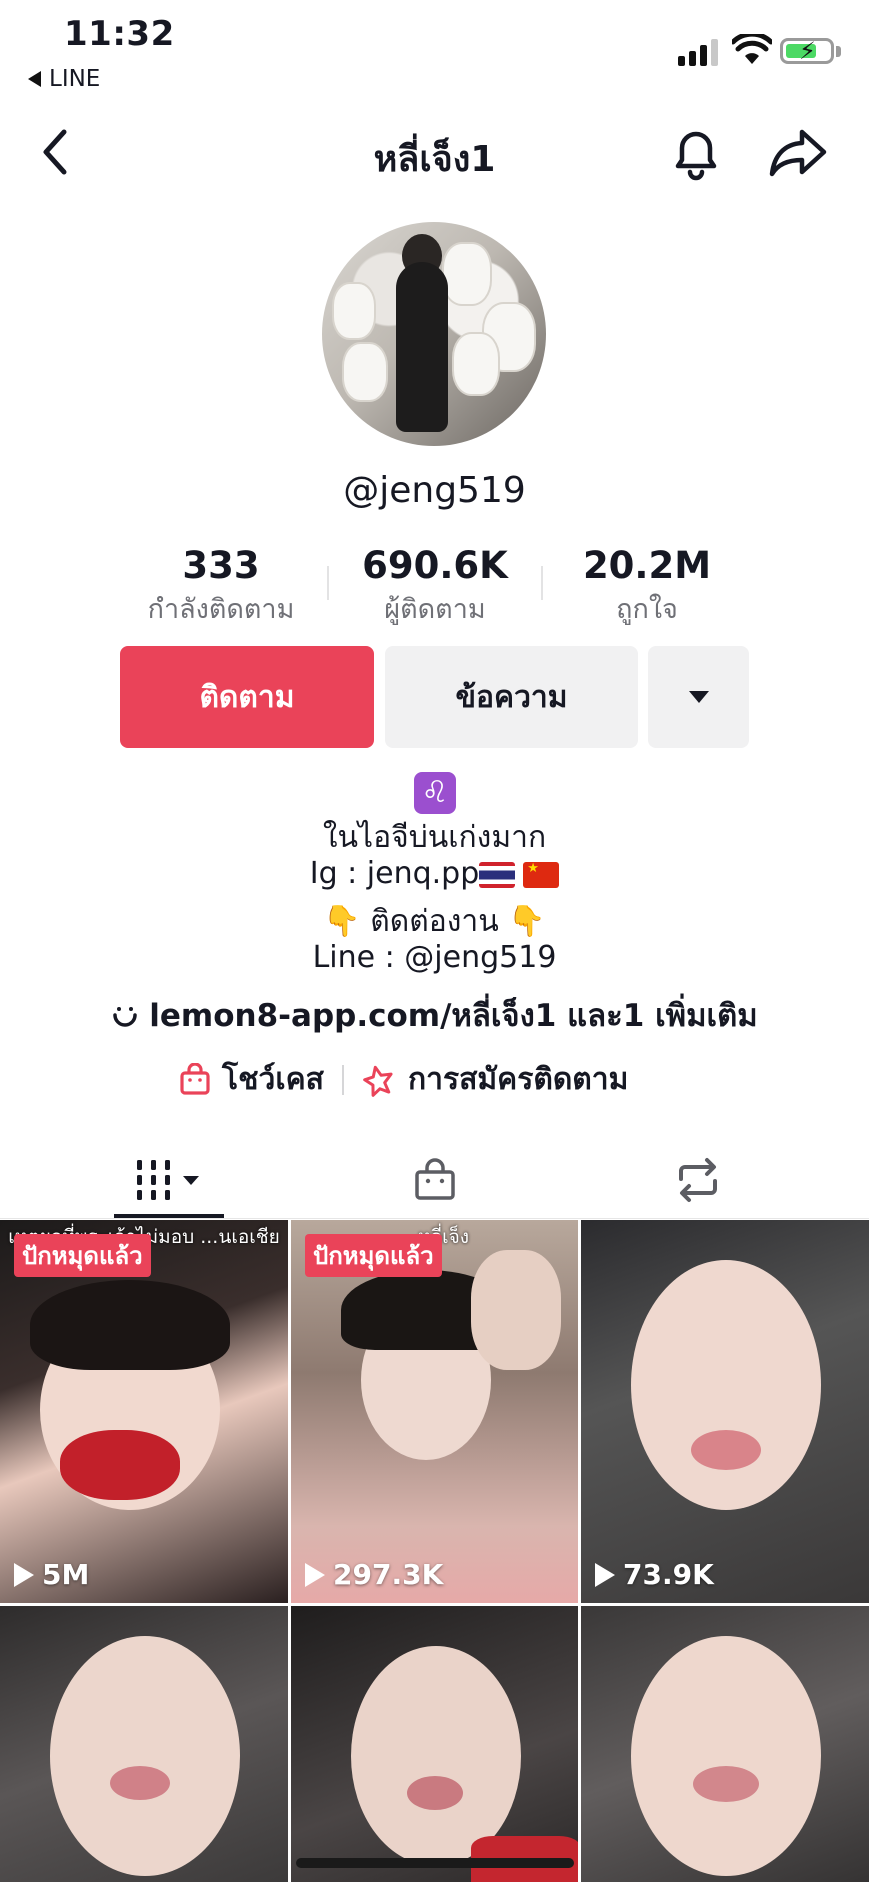  I want to click on home-indicator, so click(435, 1863).